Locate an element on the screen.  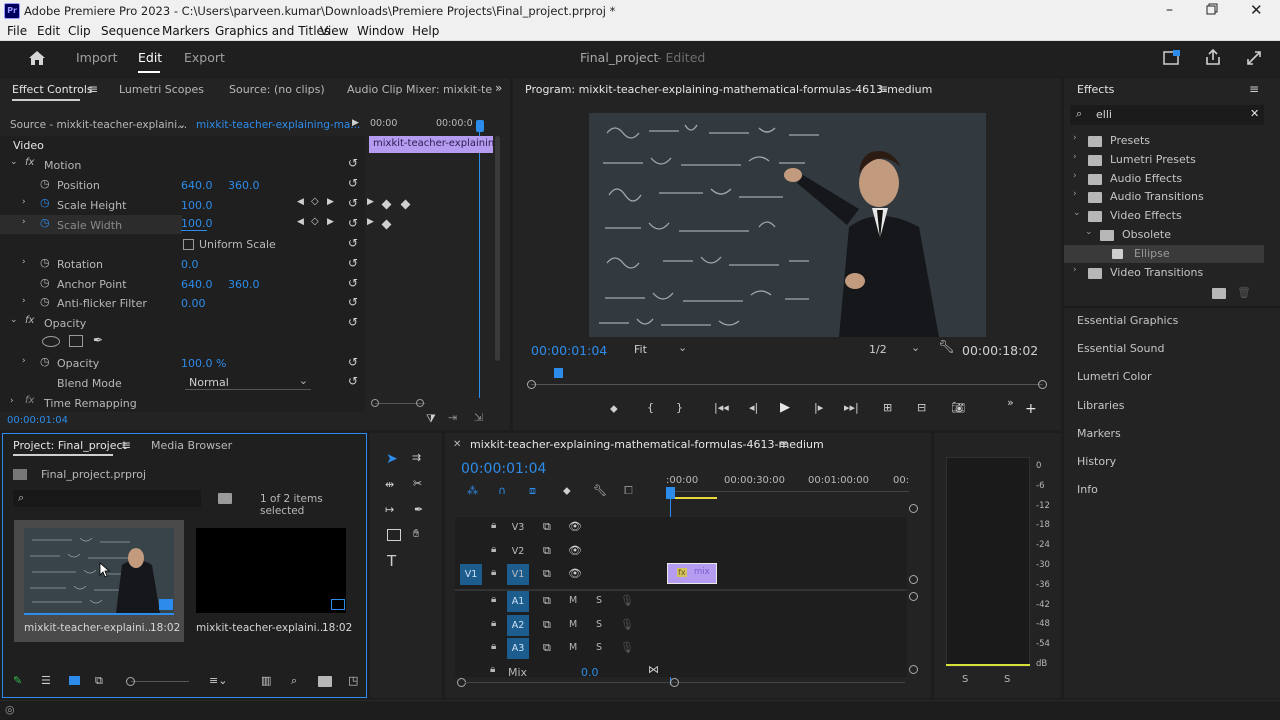
ellipse-mask-icon is located at coordinates (51, 341).